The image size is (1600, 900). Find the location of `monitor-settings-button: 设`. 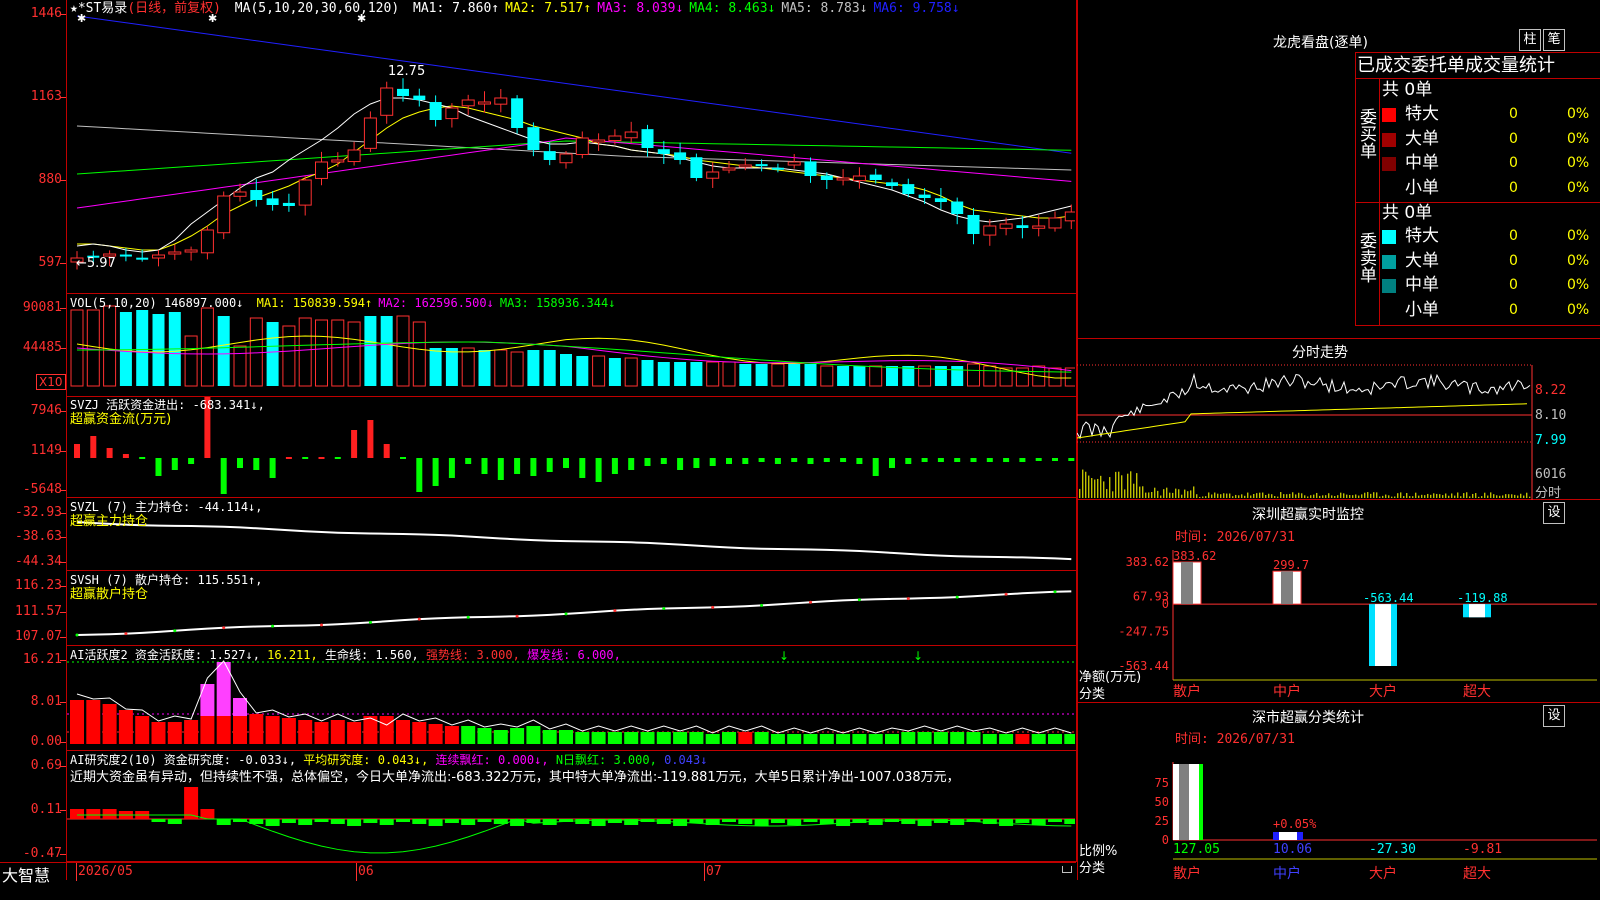

monitor-settings-button: 设 is located at coordinates (1554, 513).